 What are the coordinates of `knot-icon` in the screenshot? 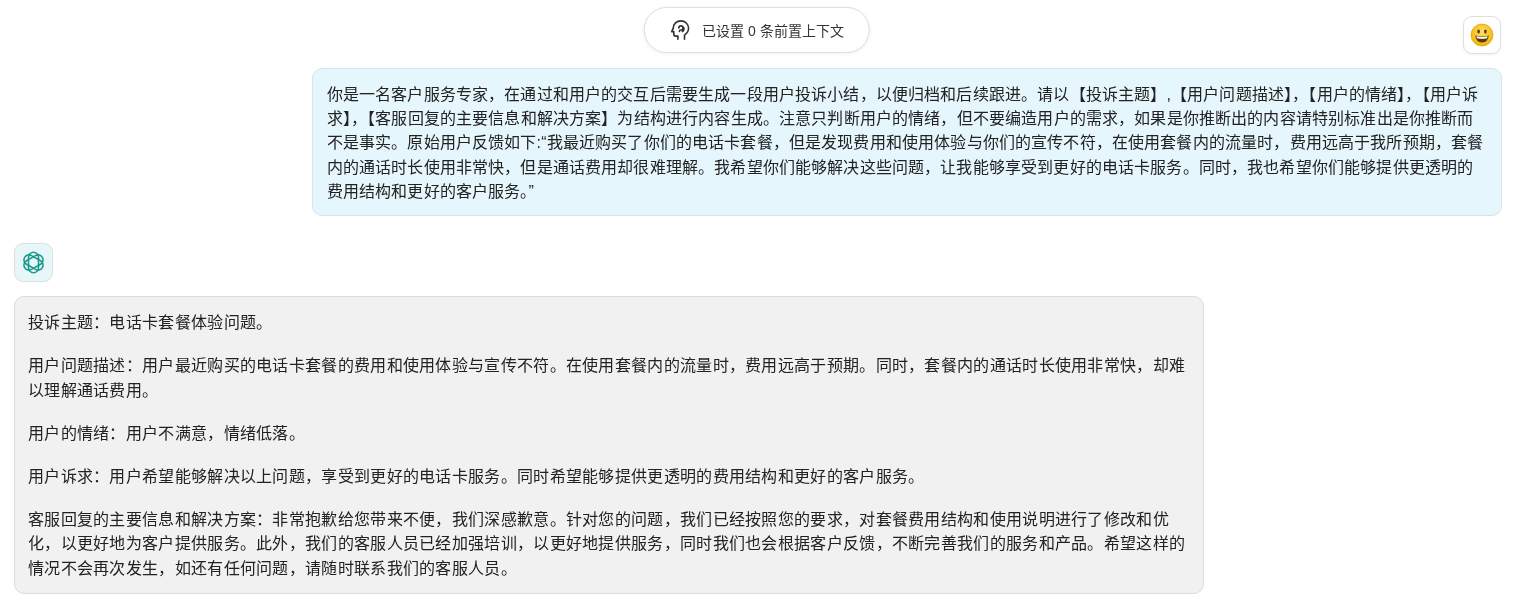 It's located at (33, 262).